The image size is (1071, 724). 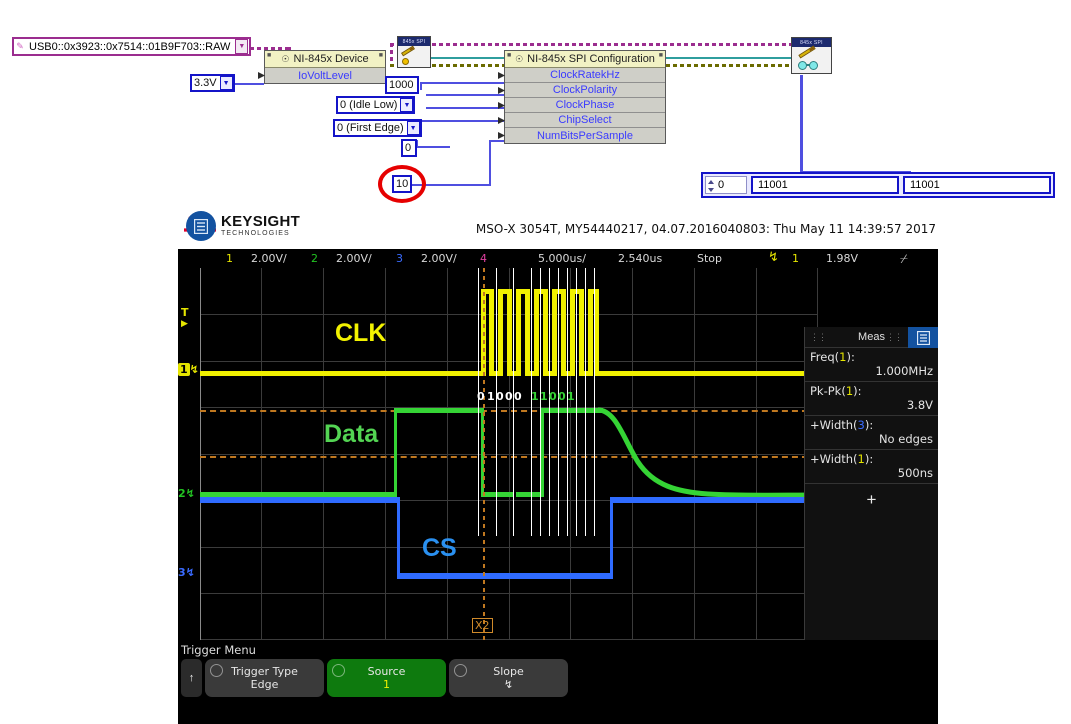 What do you see at coordinates (581, 105) in the screenshot?
I see `spi-config-input-clockphase: ClockPhase` at bounding box center [581, 105].